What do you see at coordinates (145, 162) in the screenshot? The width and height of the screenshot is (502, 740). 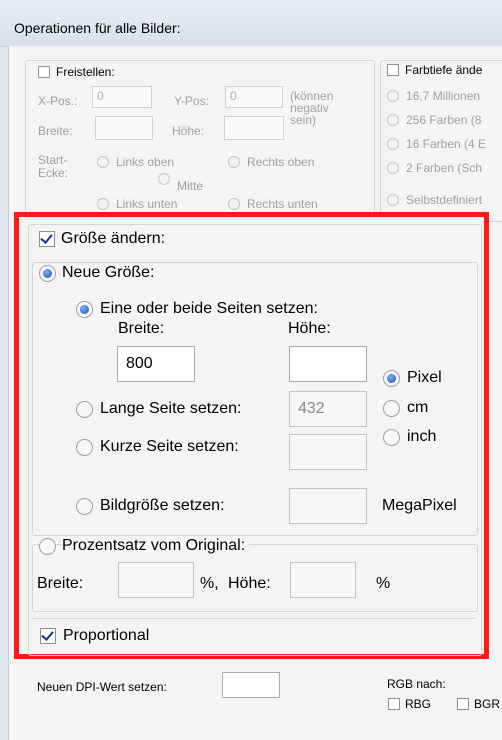 I see `links-oben-label: Links oben` at bounding box center [145, 162].